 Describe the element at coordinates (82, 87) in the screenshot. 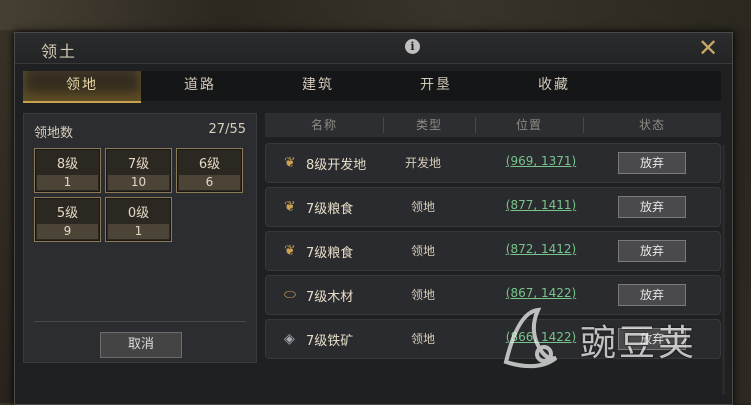

I see `tab-territory: 领地` at that location.